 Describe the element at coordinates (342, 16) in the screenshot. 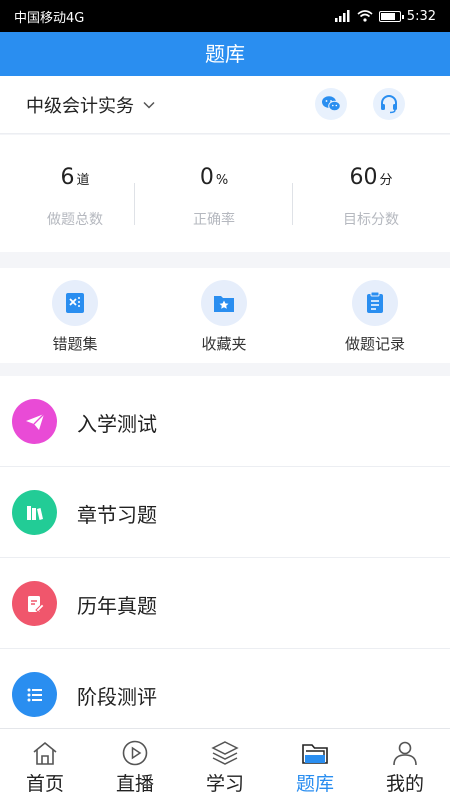

I see `signal-icon` at that location.